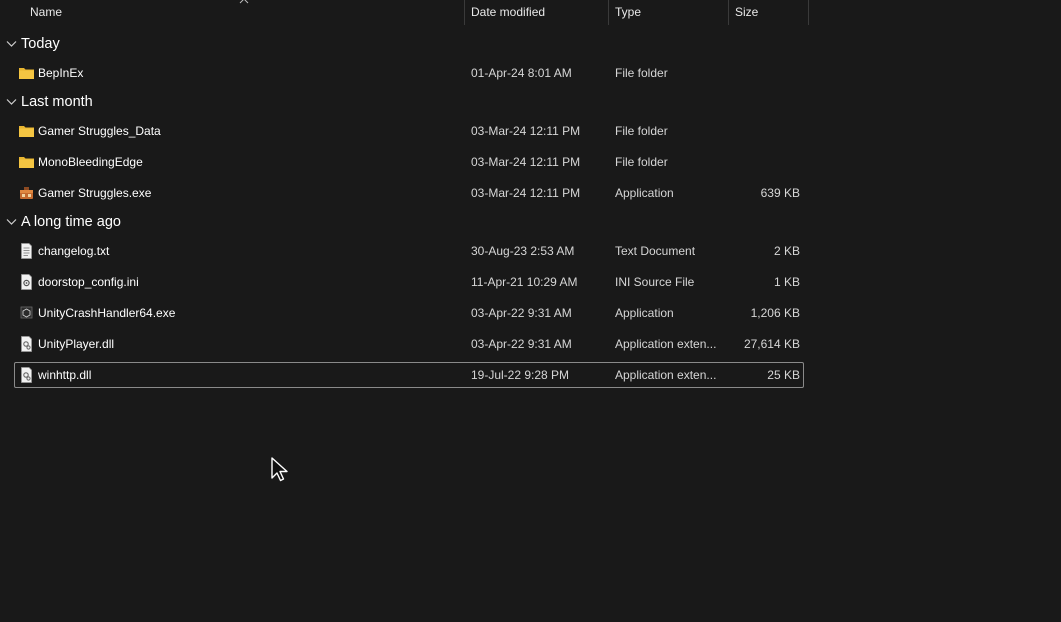 The image size is (1061, 622). What do you see at coordinates (786, 282) in the screenshot?
I see `file-size: 1 KB` at bounding box center [786, 282].